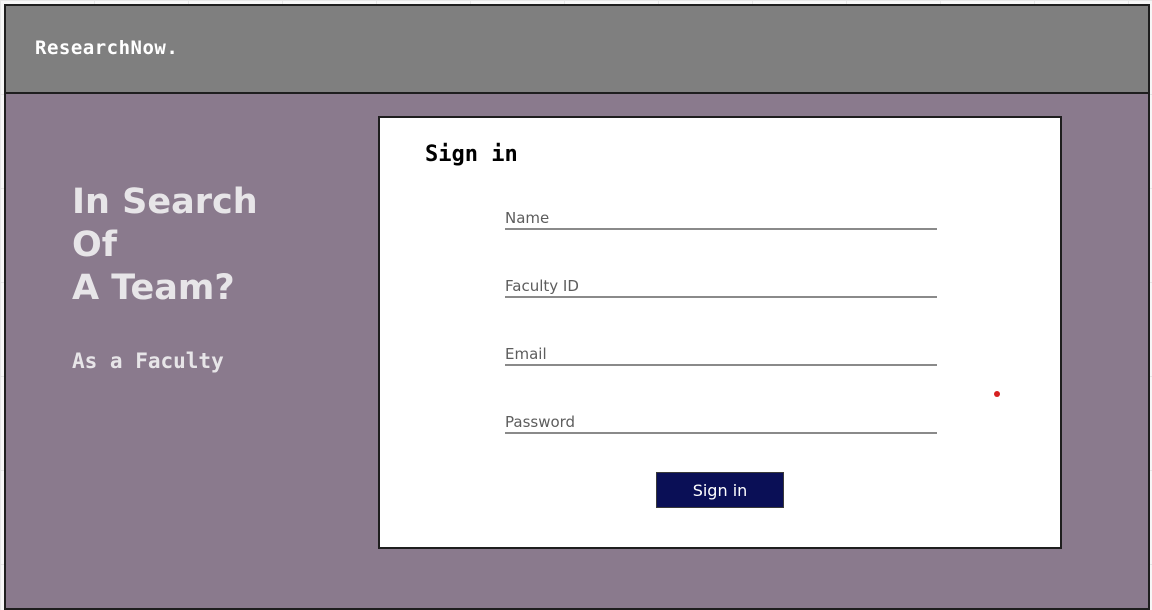 Image resolution: width=1152 pixels, height=610 pixels. What do you see at coordinates (721, 284) in the screenshot?
I see `faculty-id-field: Faculty ID` at bounding box center [721, 284].